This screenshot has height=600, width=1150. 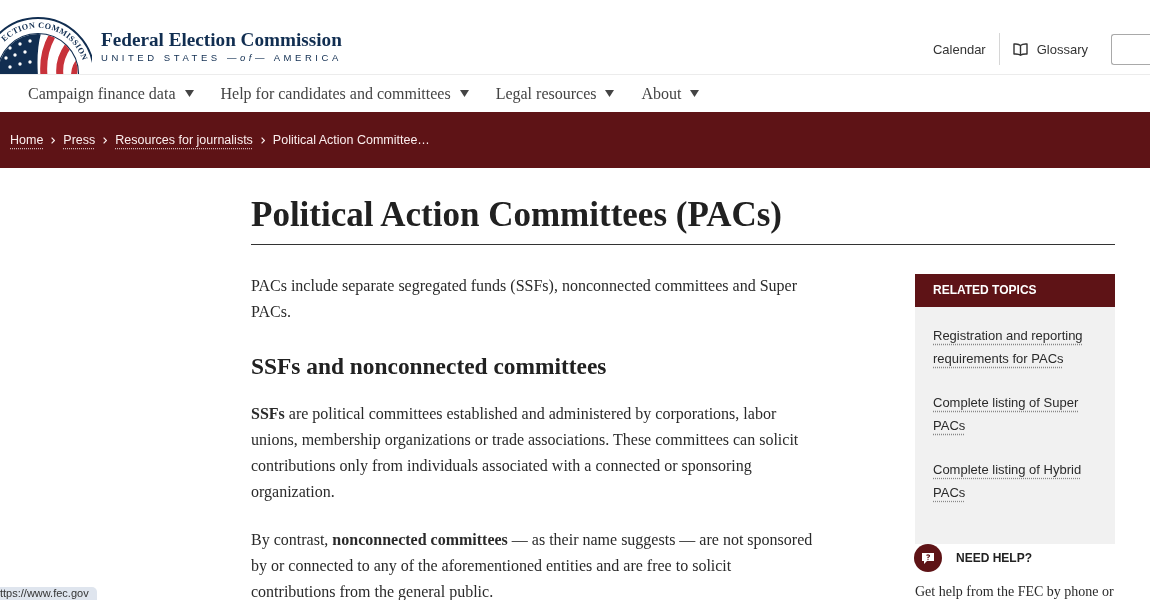 What do you see at coordinates (221, 57) in the screenshot?
I see `agency-tagline: UNITED STATES —of— AMERICA` at bounding box center [221, 57].